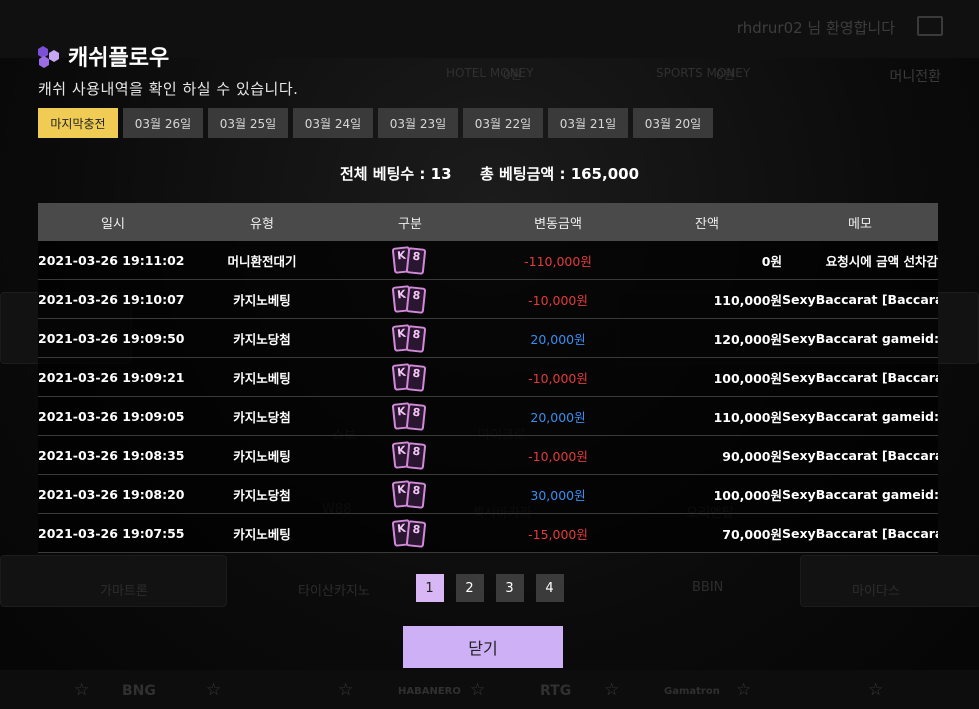 This screenshot has height=709, width=979. What do you see at coordinates (139, 691) in the screenshot?
I see `background-provider-logo: BNG` at bounding box center [139, 691].